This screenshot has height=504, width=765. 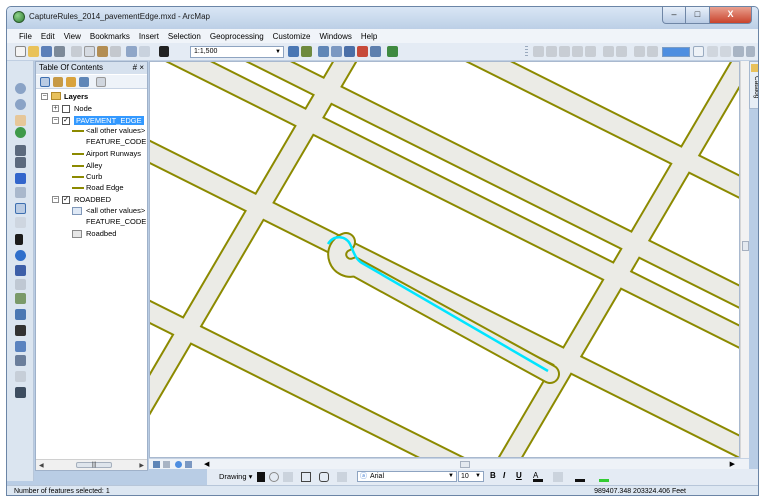 What do you see at coordinates (33, 51) in the screenshot?
I see `open-folder-icon` at bounding box center [33, 51].